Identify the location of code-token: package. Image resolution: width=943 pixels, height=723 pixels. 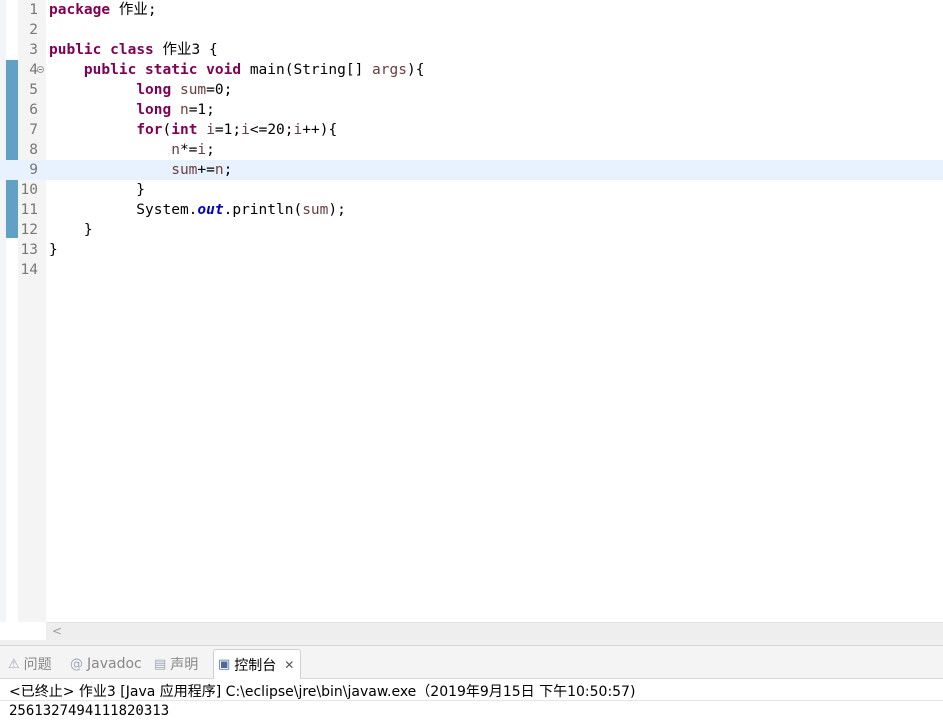
(80, 10).